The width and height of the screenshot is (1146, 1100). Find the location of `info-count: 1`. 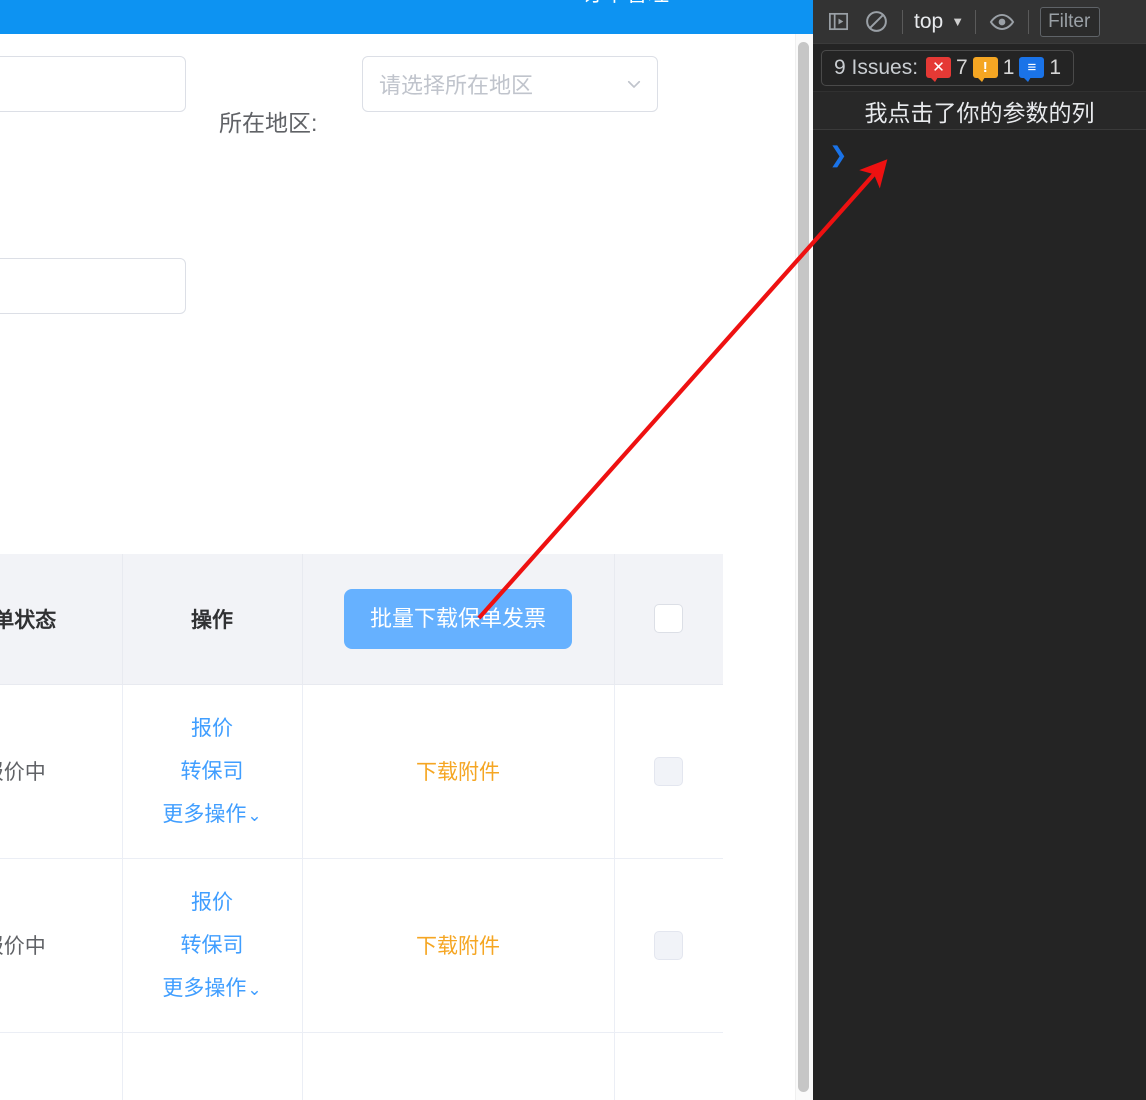

info-count: 1 is located at coordinates (1055, 67).